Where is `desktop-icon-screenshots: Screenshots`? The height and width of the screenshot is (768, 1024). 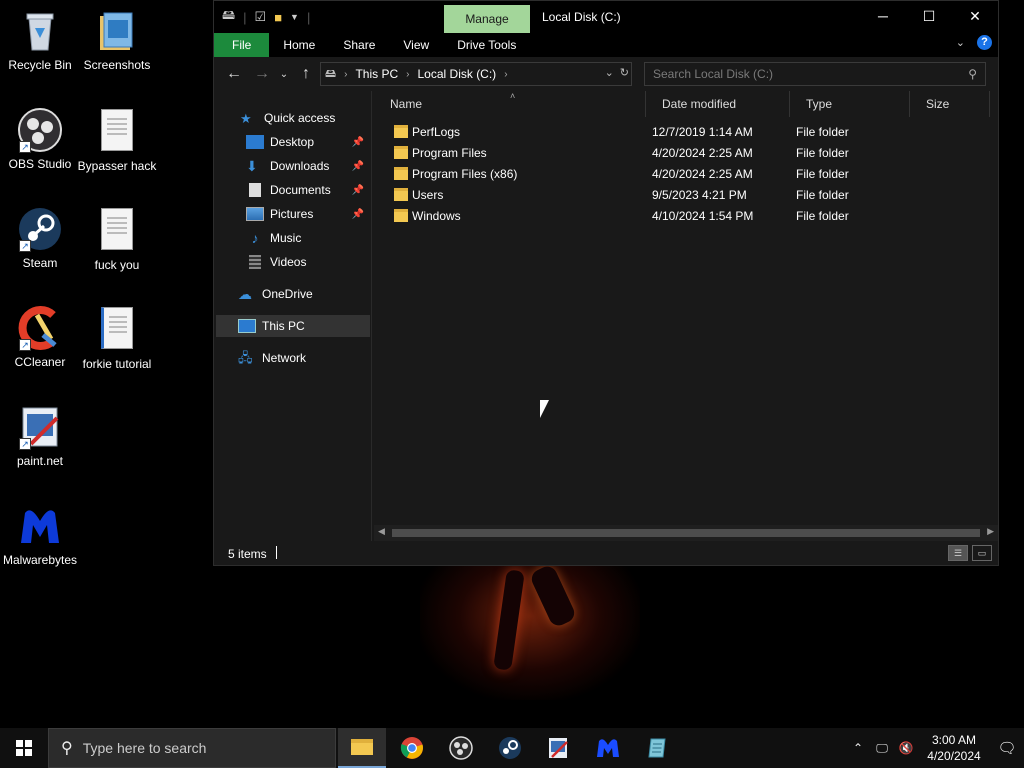 desktop-icon-screenshots: Screenshots is located at coordinates (117, 40).